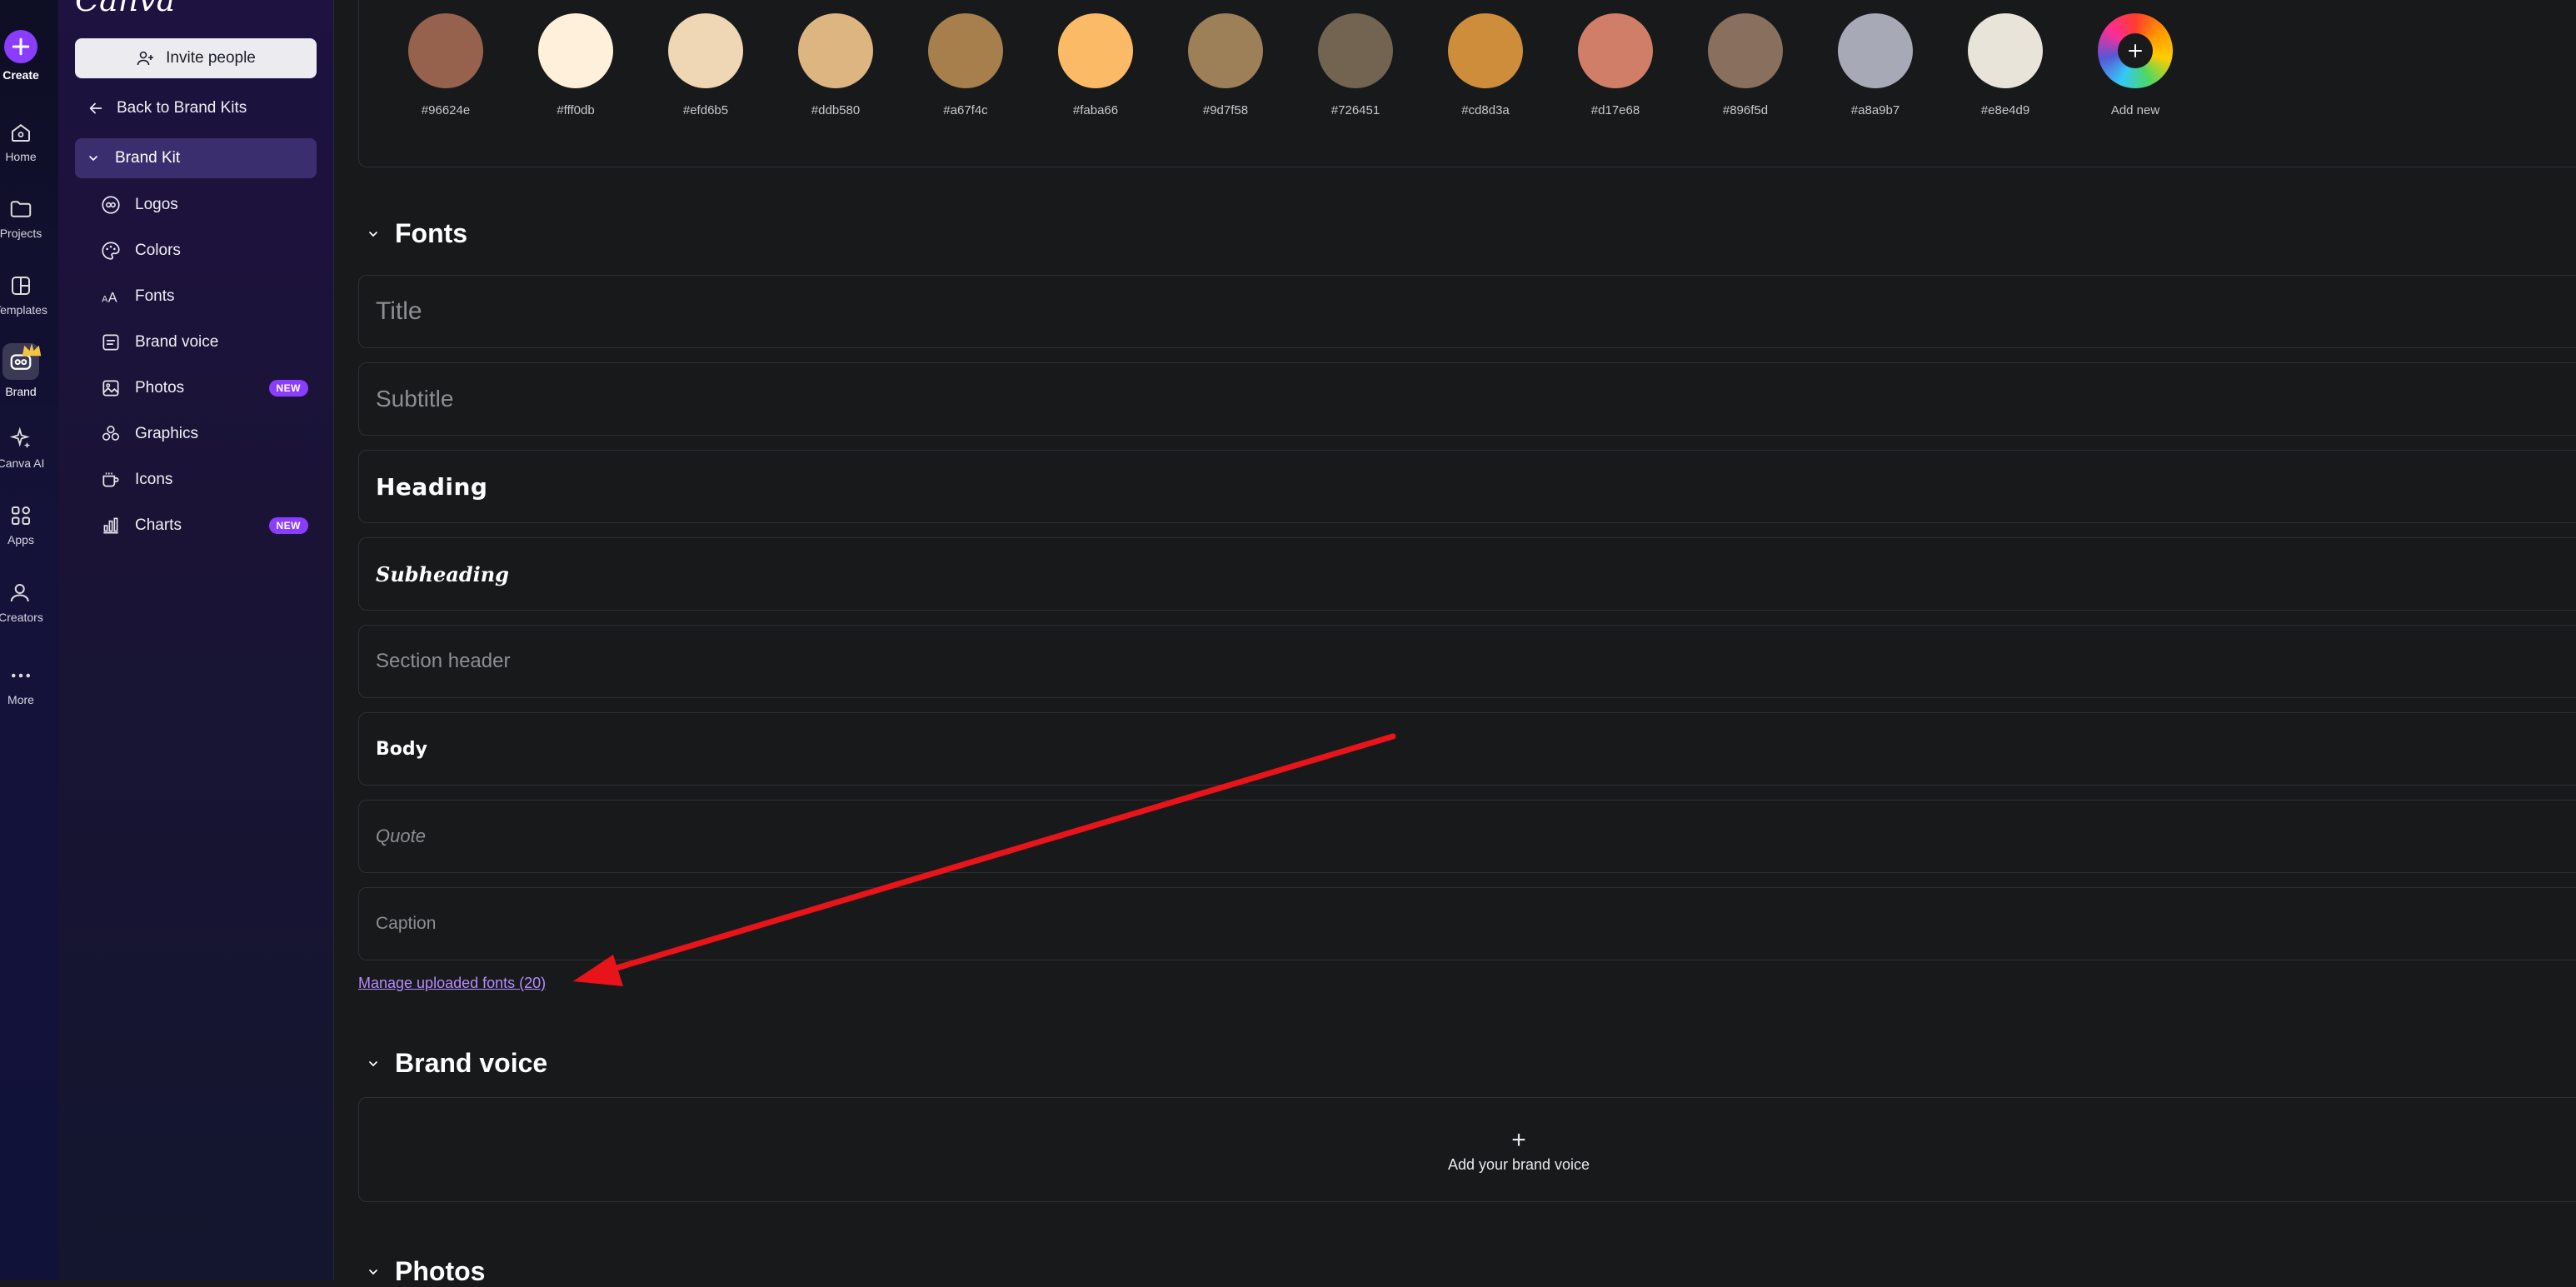 The image size is (2576, 1287). I want to click on rail-brand: Brand, so click(21, 370).